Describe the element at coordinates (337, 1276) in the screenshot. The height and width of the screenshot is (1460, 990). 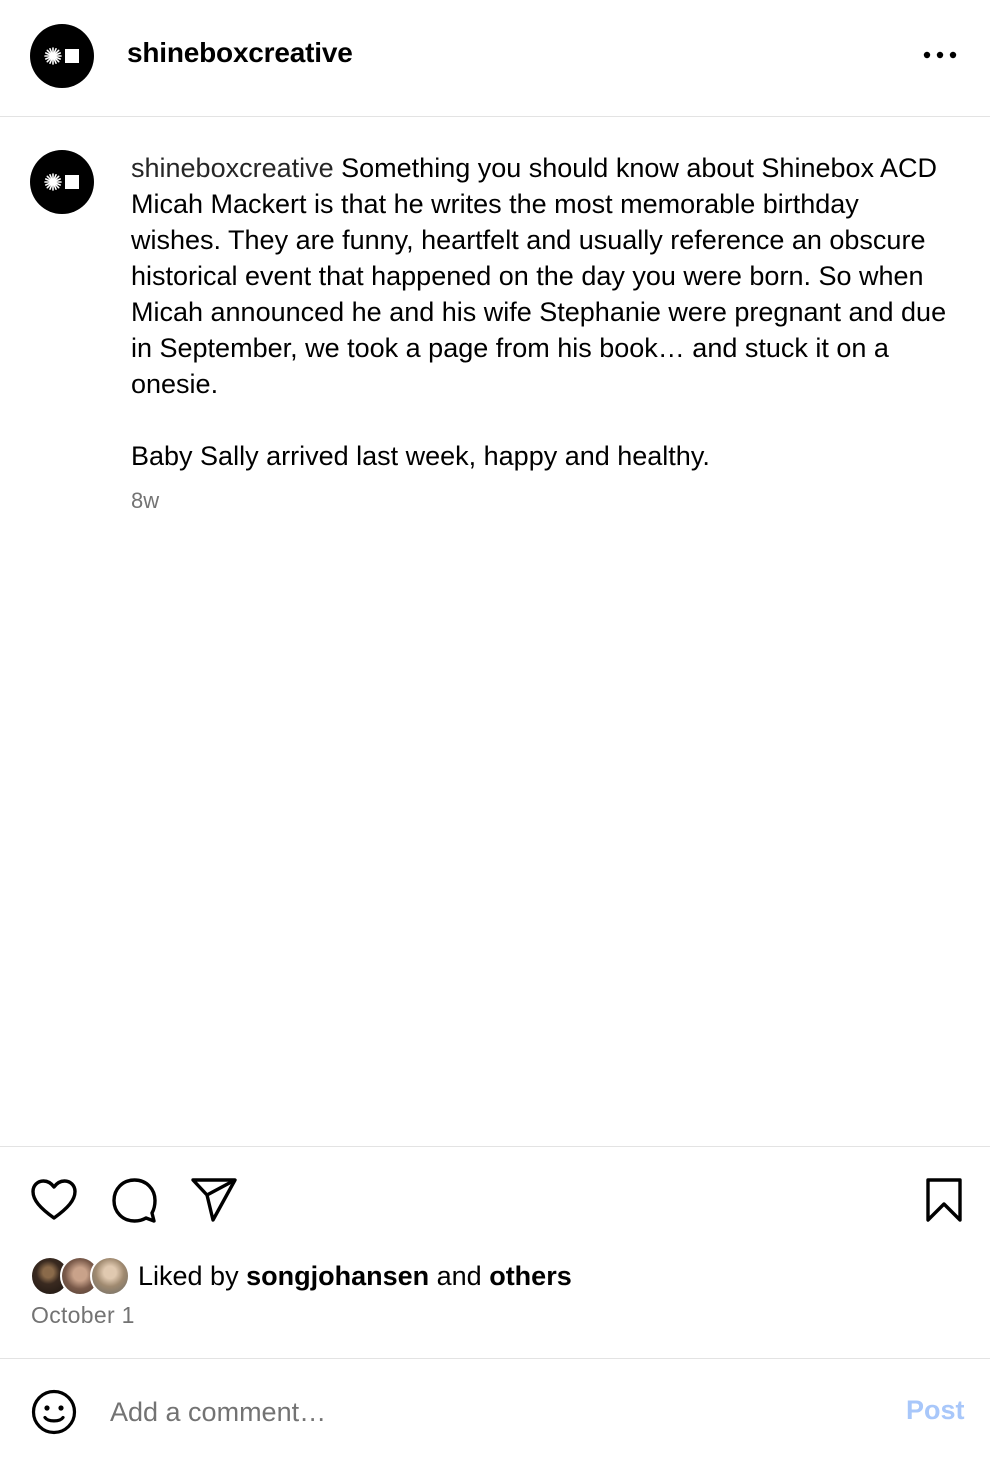
I see `liker-username: songjohansen` at that location.